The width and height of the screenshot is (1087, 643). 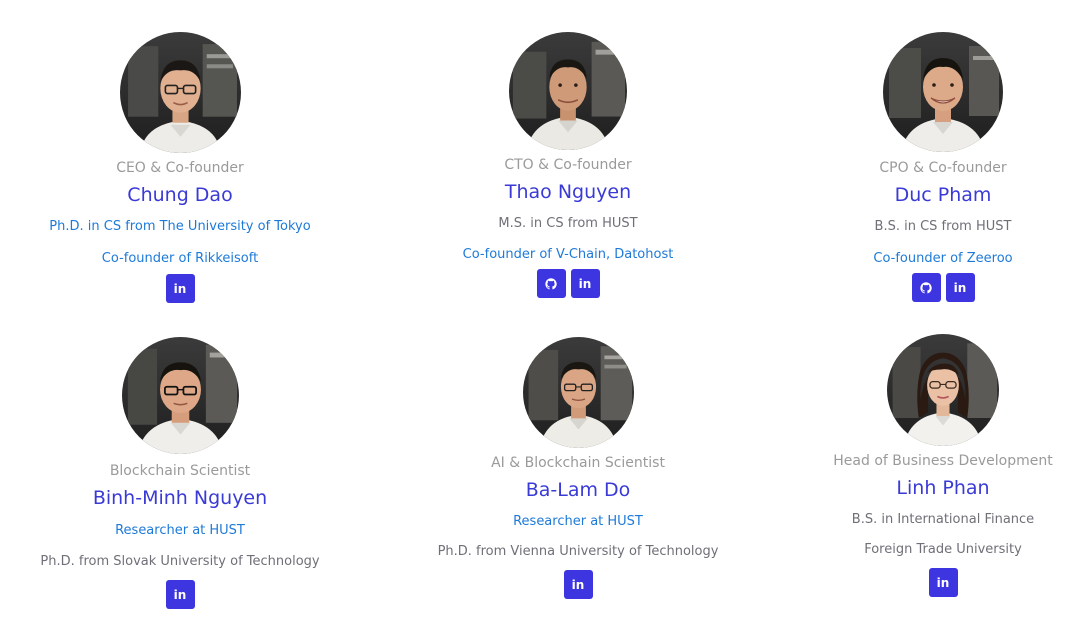 What do you see at coordinates (578, 463) in the screenshot?
I see `member-role: AI & Blockchain Scientist` at bounding box center [578, 463].